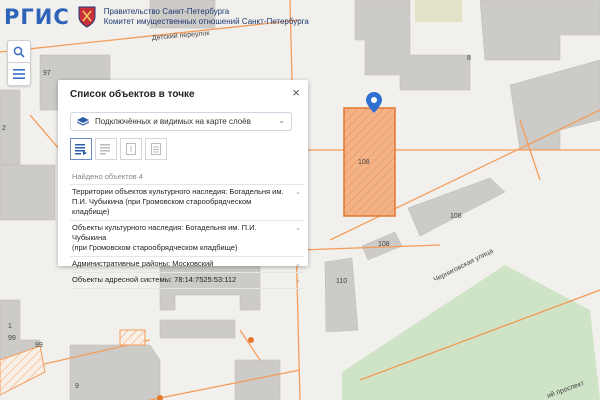 The height and width of the screenshot is (400, 600). I want to click on print-button, so click(156, 149).